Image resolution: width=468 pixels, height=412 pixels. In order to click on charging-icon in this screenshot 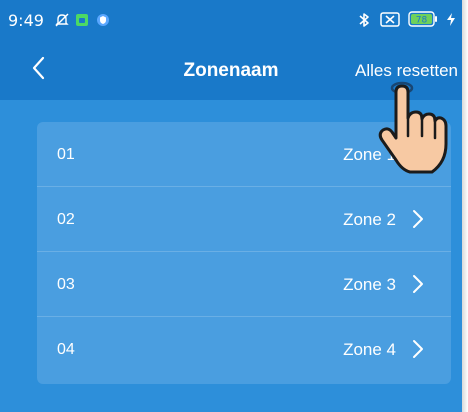, I will do `click(451, 19)`.